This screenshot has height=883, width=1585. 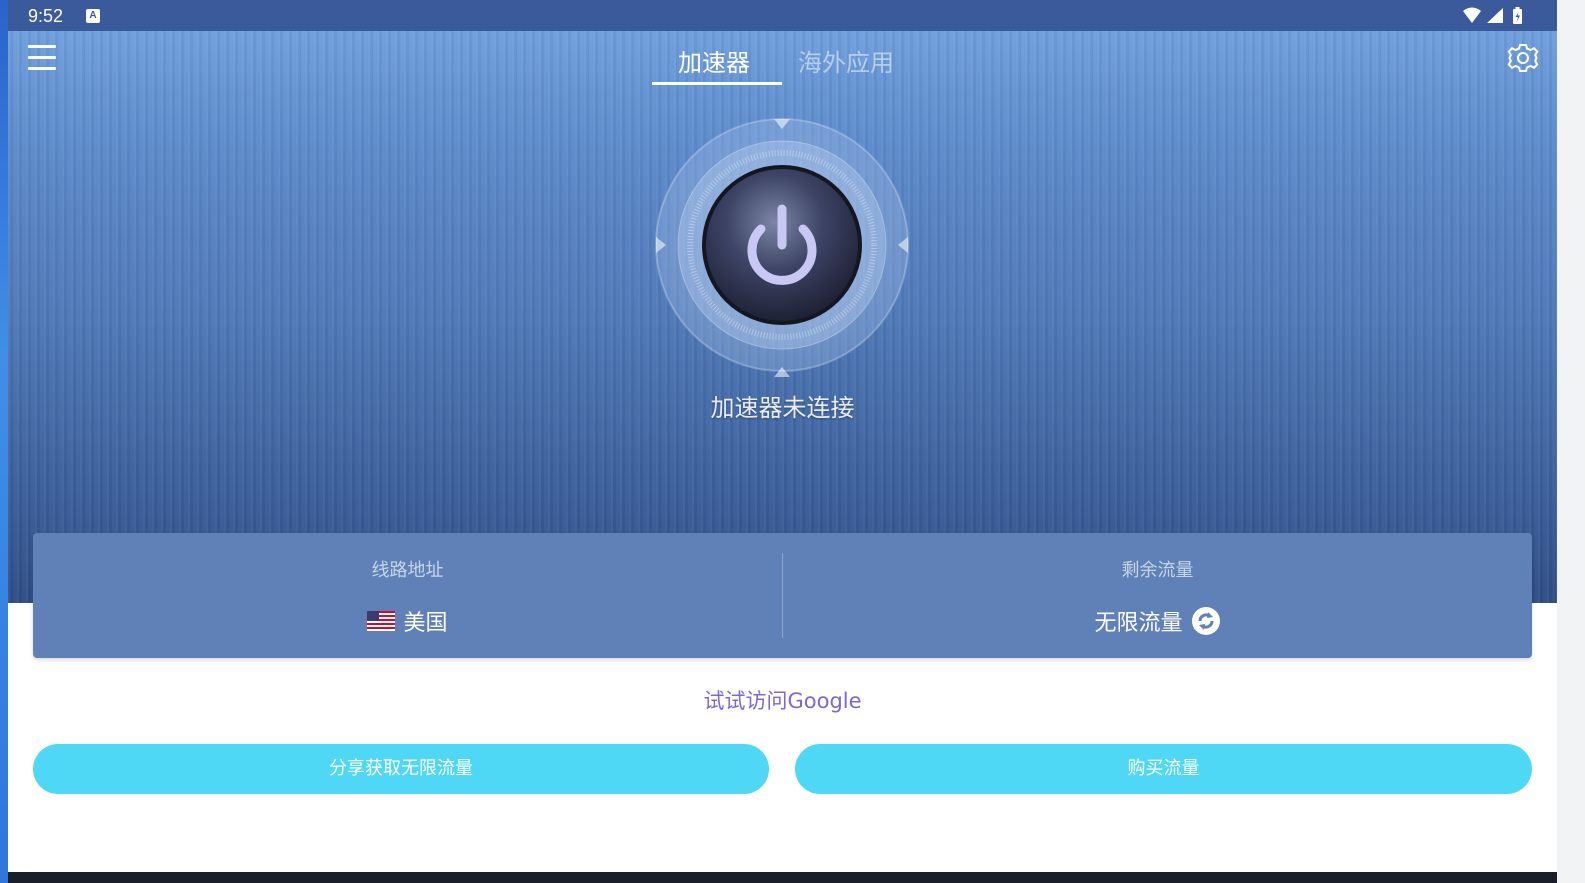 I want to click on us-flag-icon, so click(x=381, y=621).